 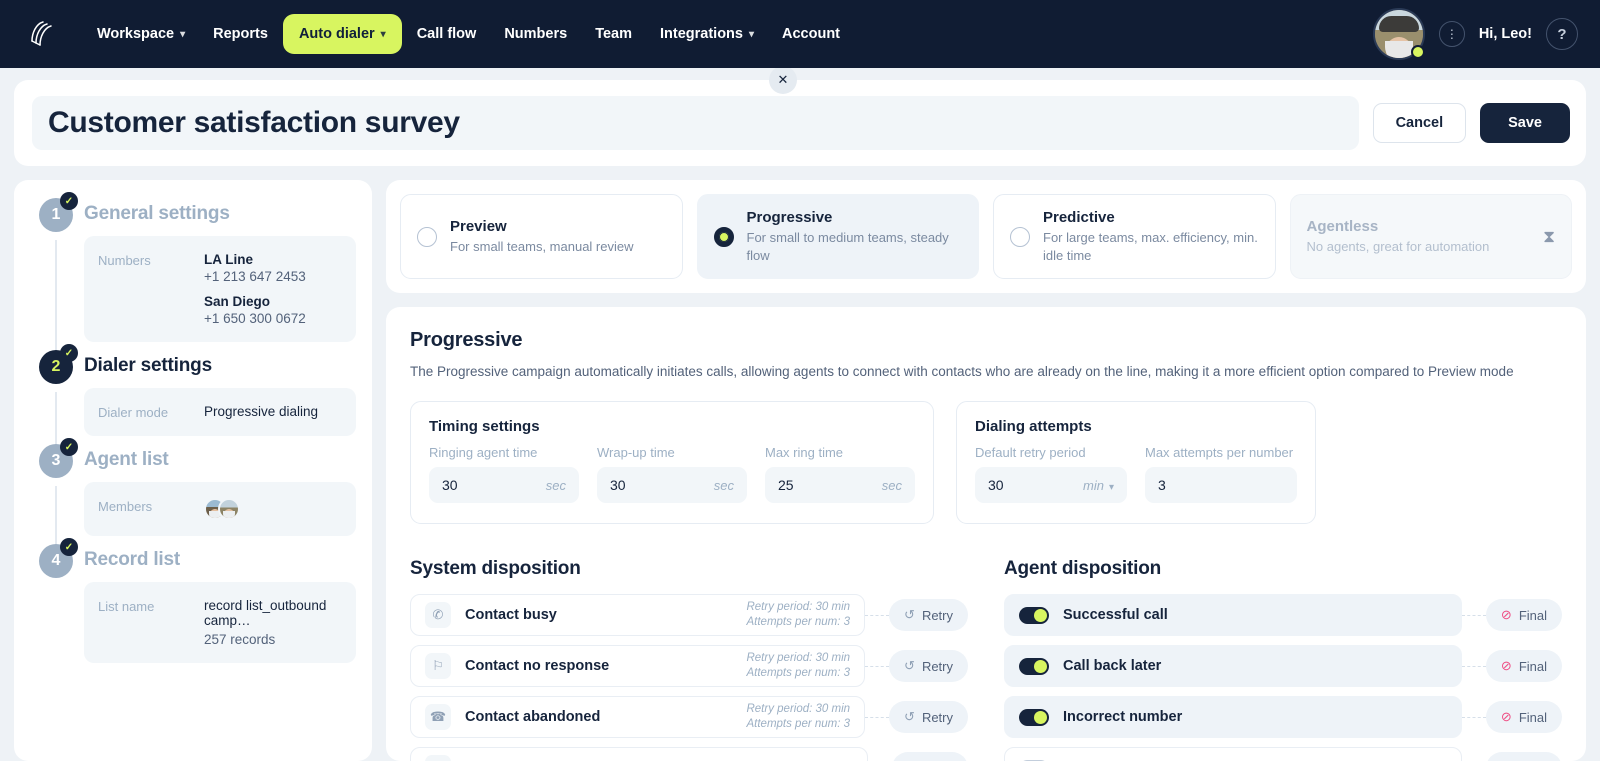 I want to click on nav-item-workspace: Workspace ▾, so click(x=141, y=34).